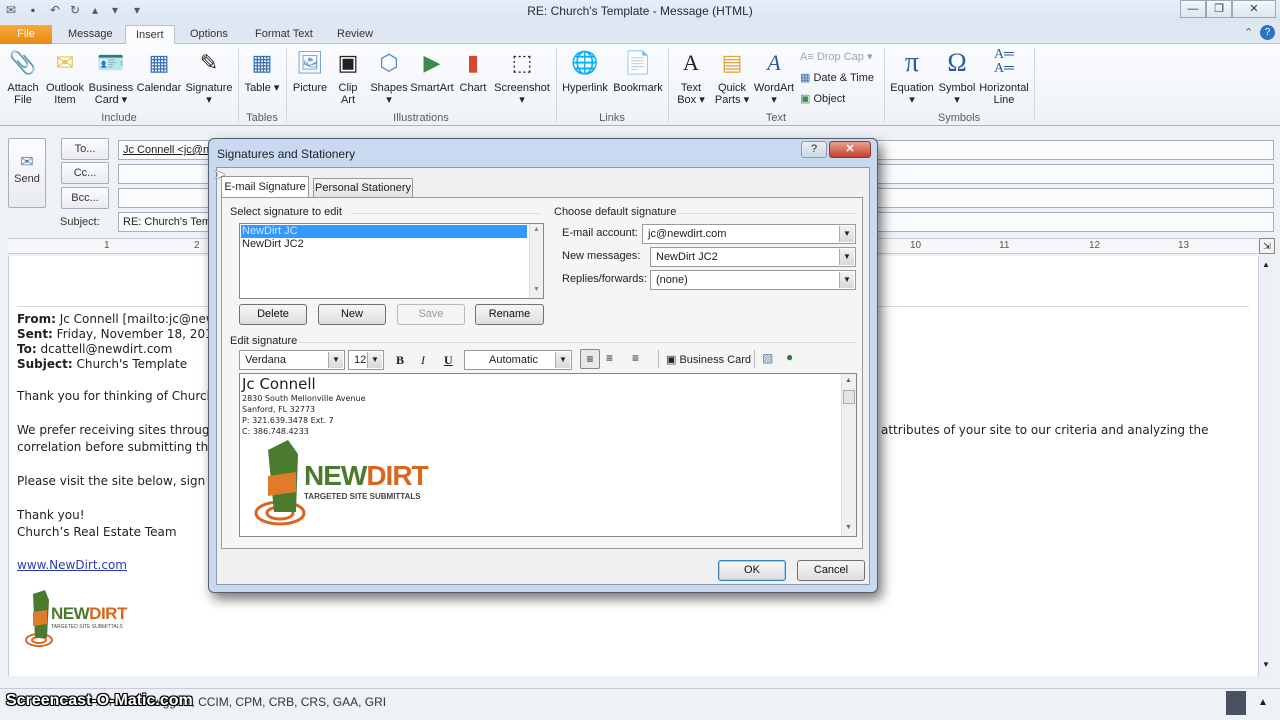 Image resolution: width=1280 pixels, height=720 pixels. I want to click on dialog-close-button: ✕, so click(850, 149).